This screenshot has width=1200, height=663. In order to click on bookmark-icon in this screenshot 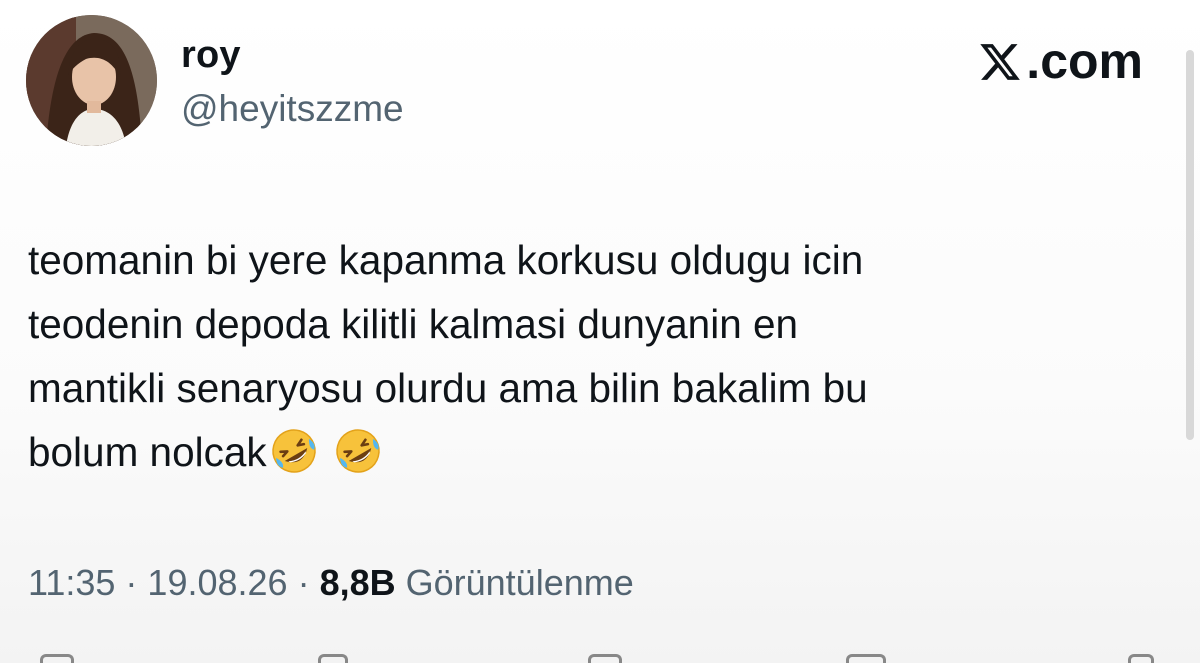, I will do `click(866, 658)`.